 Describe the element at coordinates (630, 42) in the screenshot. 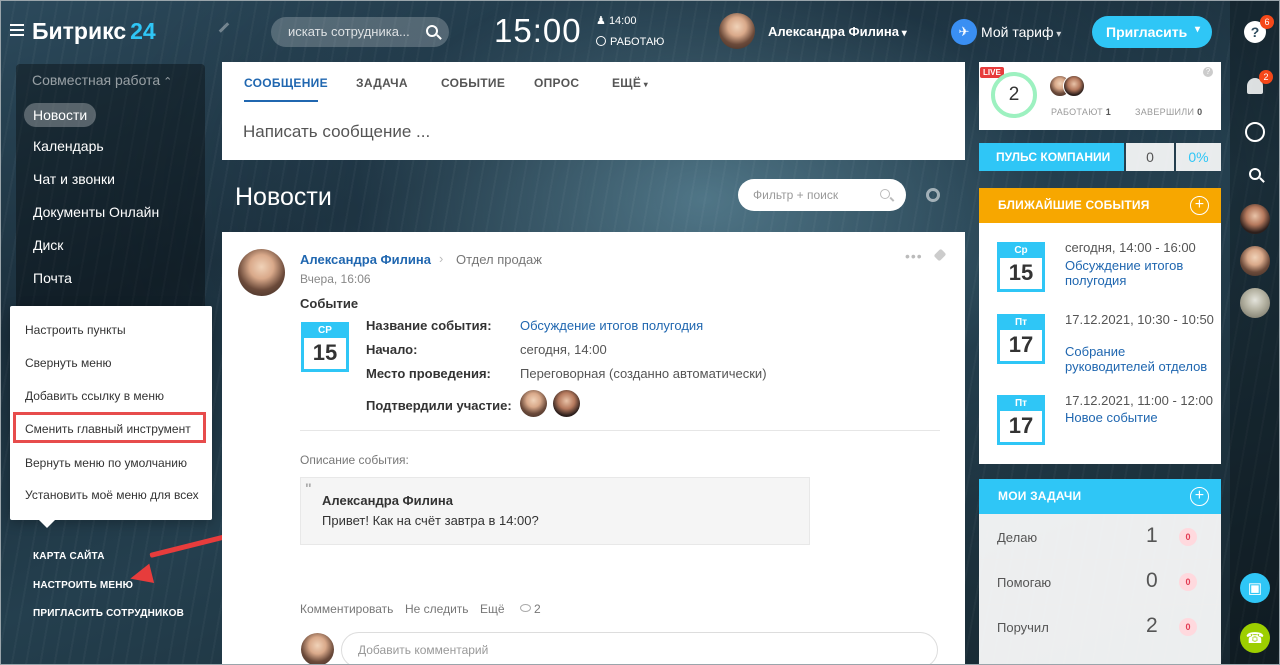

I see `workday-status: РАБОТАЮ` at that location.